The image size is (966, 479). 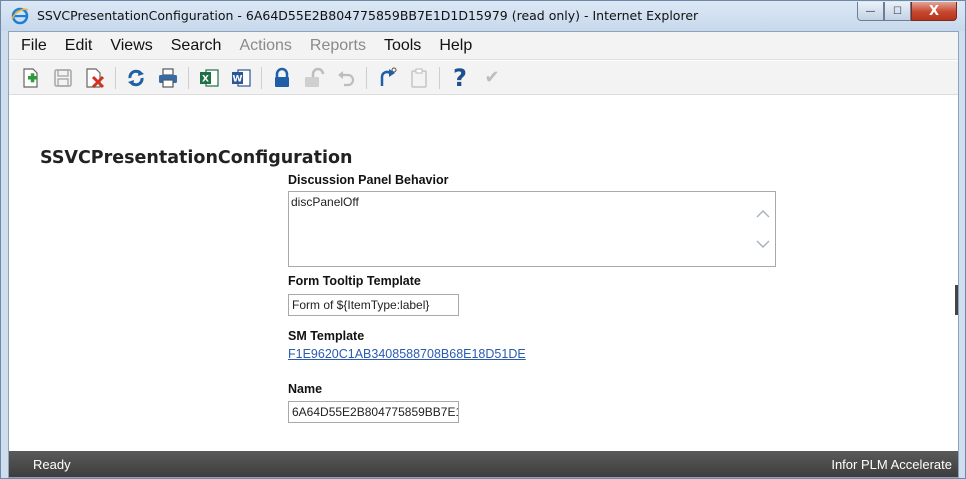 I want to click on save-icon, so click(x=63, y=77).